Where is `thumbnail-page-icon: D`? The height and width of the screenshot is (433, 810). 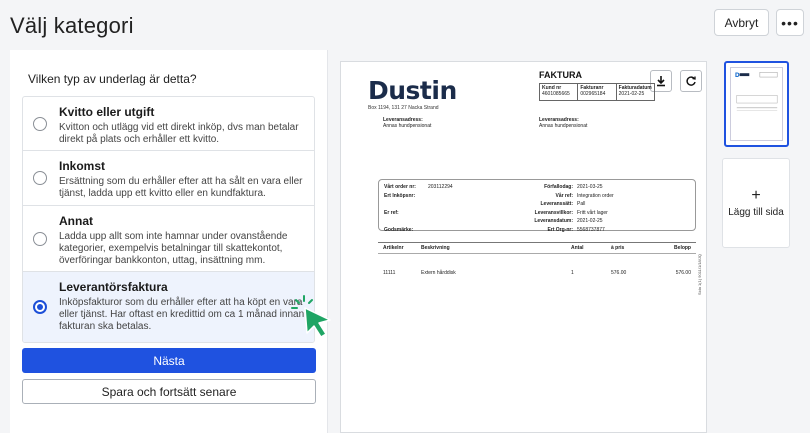 thumbnail-page-icon: D is located at coordinates (756, 91).